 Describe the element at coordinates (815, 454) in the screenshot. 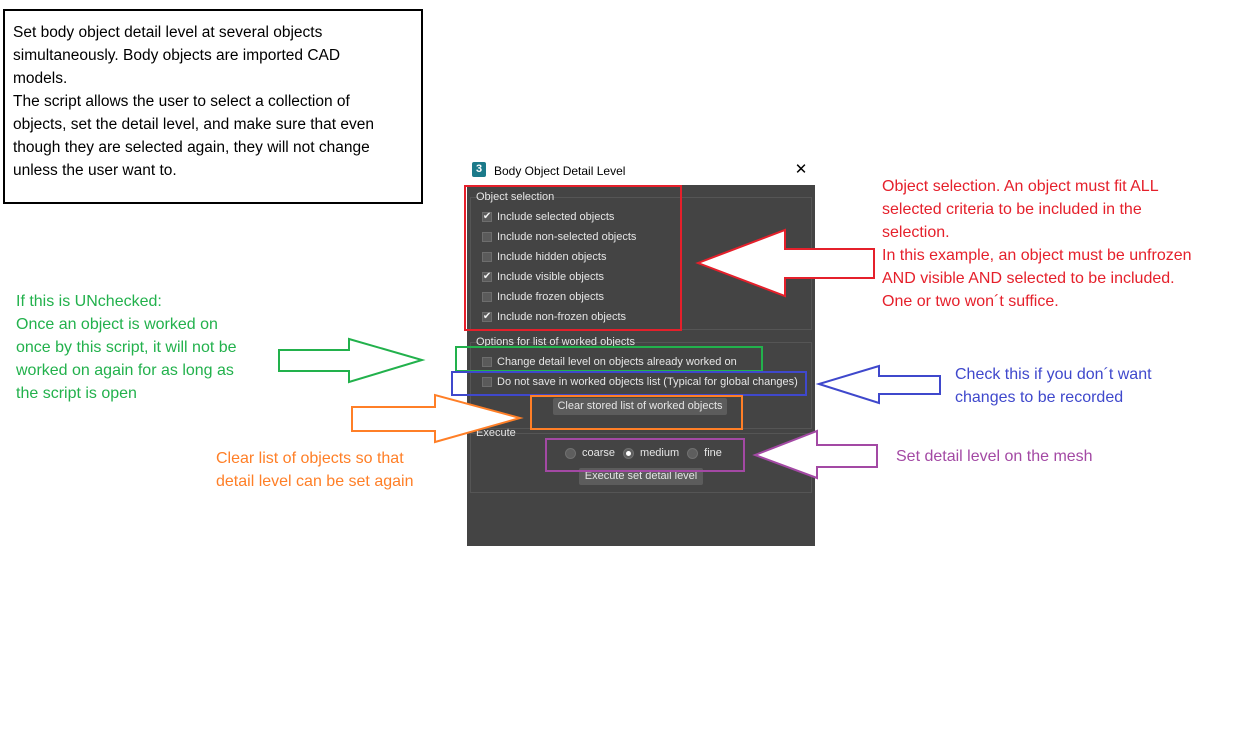

I see `purple-arrow-icon` at that location.